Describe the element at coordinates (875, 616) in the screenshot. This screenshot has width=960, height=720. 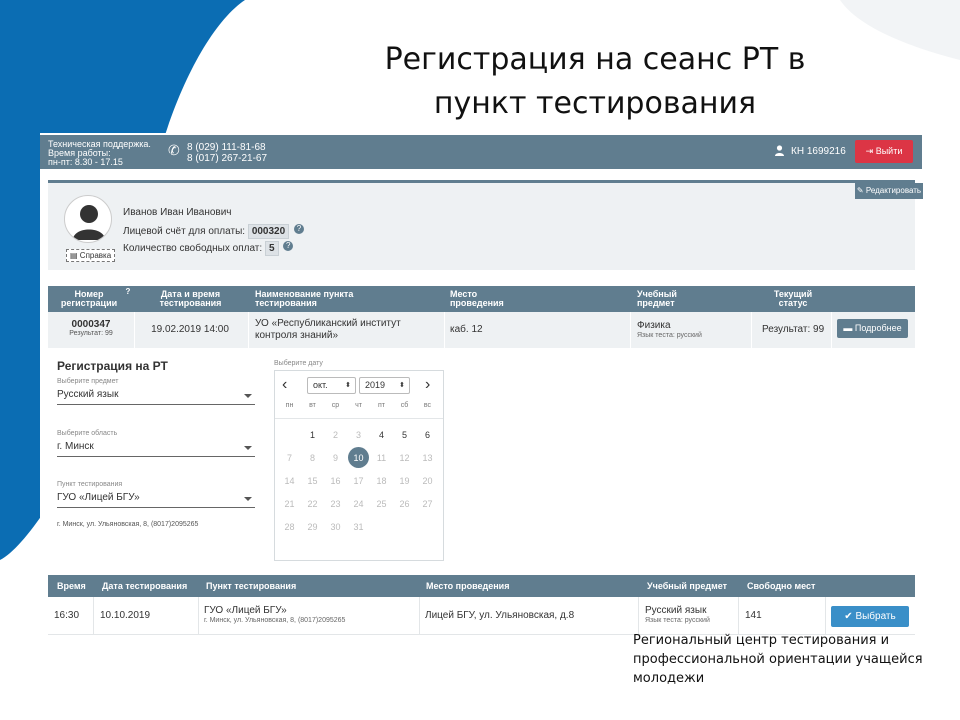
I see `choose-label: Выбрать` at that location.